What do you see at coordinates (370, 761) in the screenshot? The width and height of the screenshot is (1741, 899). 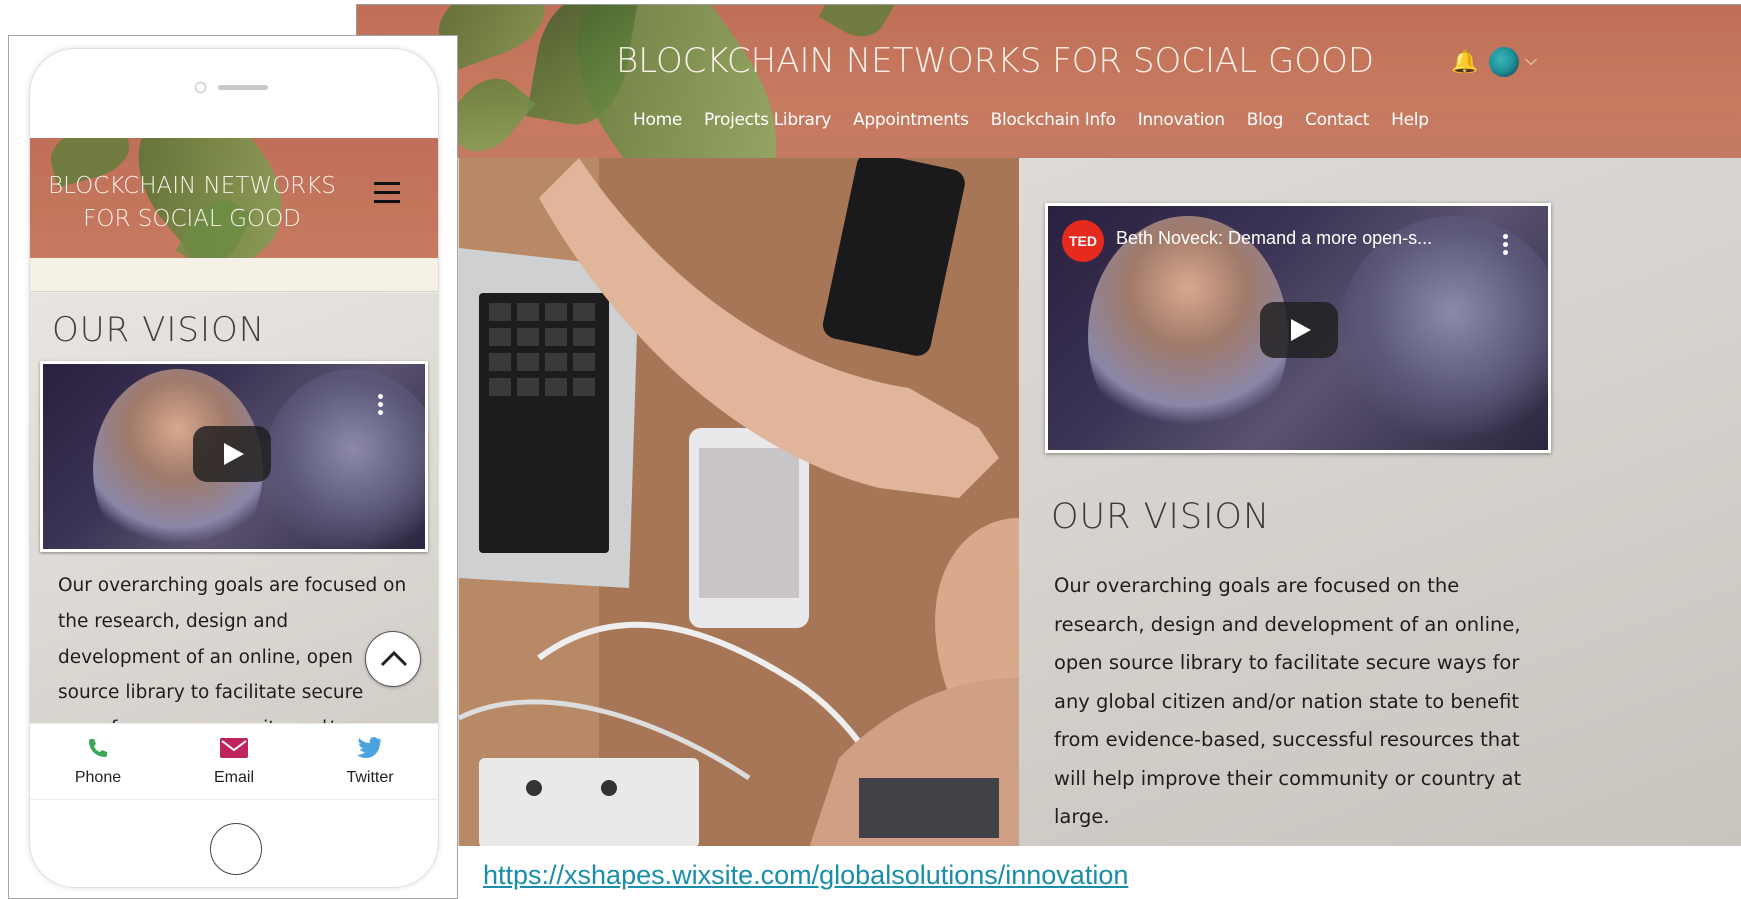 I see `twitter-action: Twitter` at bounding box center [370, 761].